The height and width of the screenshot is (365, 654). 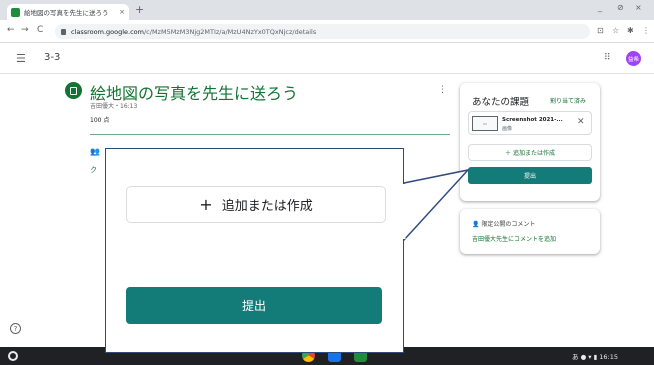 I want to click on close-window-icon: ×, so click(x=638, y=7).